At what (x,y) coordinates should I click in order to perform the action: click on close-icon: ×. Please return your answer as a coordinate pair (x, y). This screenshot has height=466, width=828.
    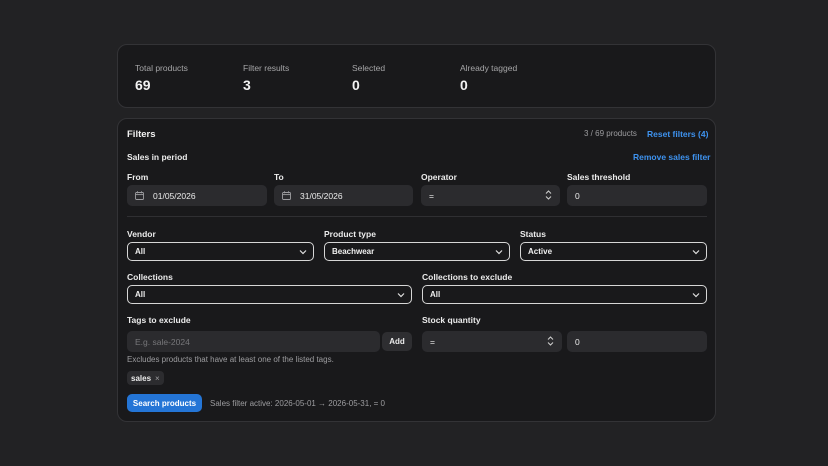
    Looking at the image, I should click on (157, 378).